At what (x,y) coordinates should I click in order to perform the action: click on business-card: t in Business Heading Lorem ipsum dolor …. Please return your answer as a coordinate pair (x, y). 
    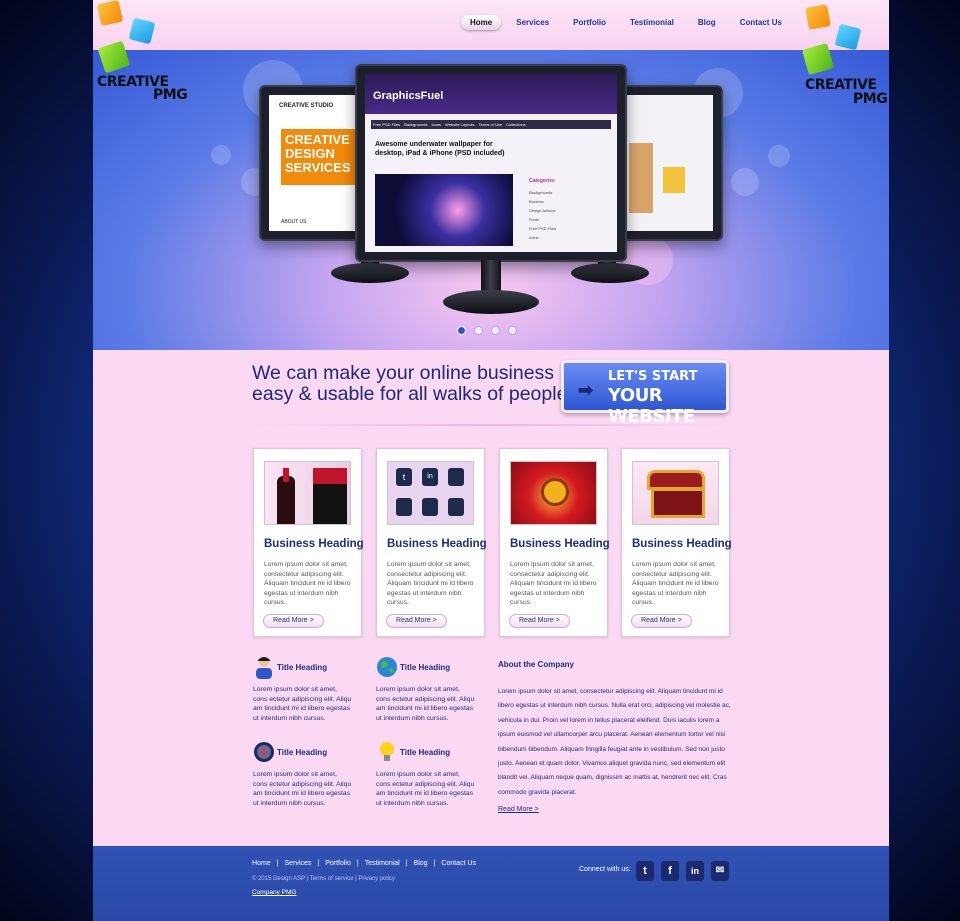
    Looking at the image, I should click on (431, 542).